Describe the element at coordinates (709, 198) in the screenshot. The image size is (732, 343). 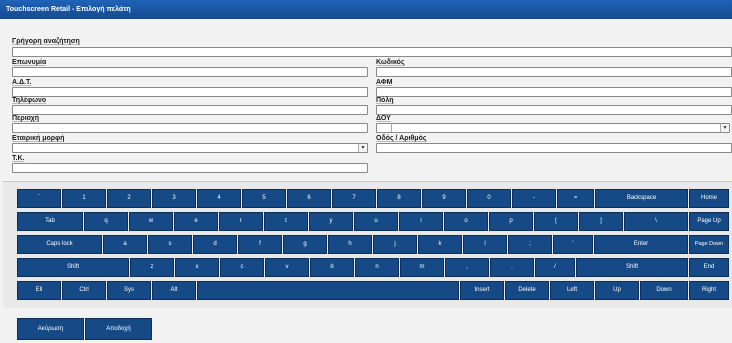
I see `key-home: Home` at that location.